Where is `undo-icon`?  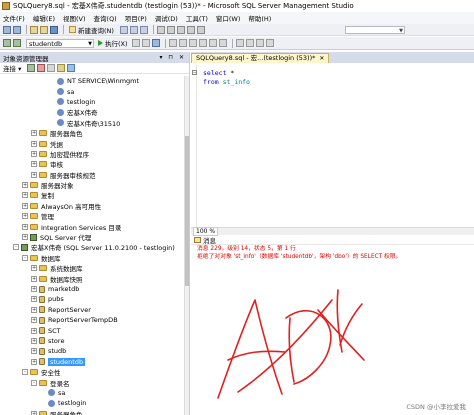
undo-icon is located at coordinates (190, 29).